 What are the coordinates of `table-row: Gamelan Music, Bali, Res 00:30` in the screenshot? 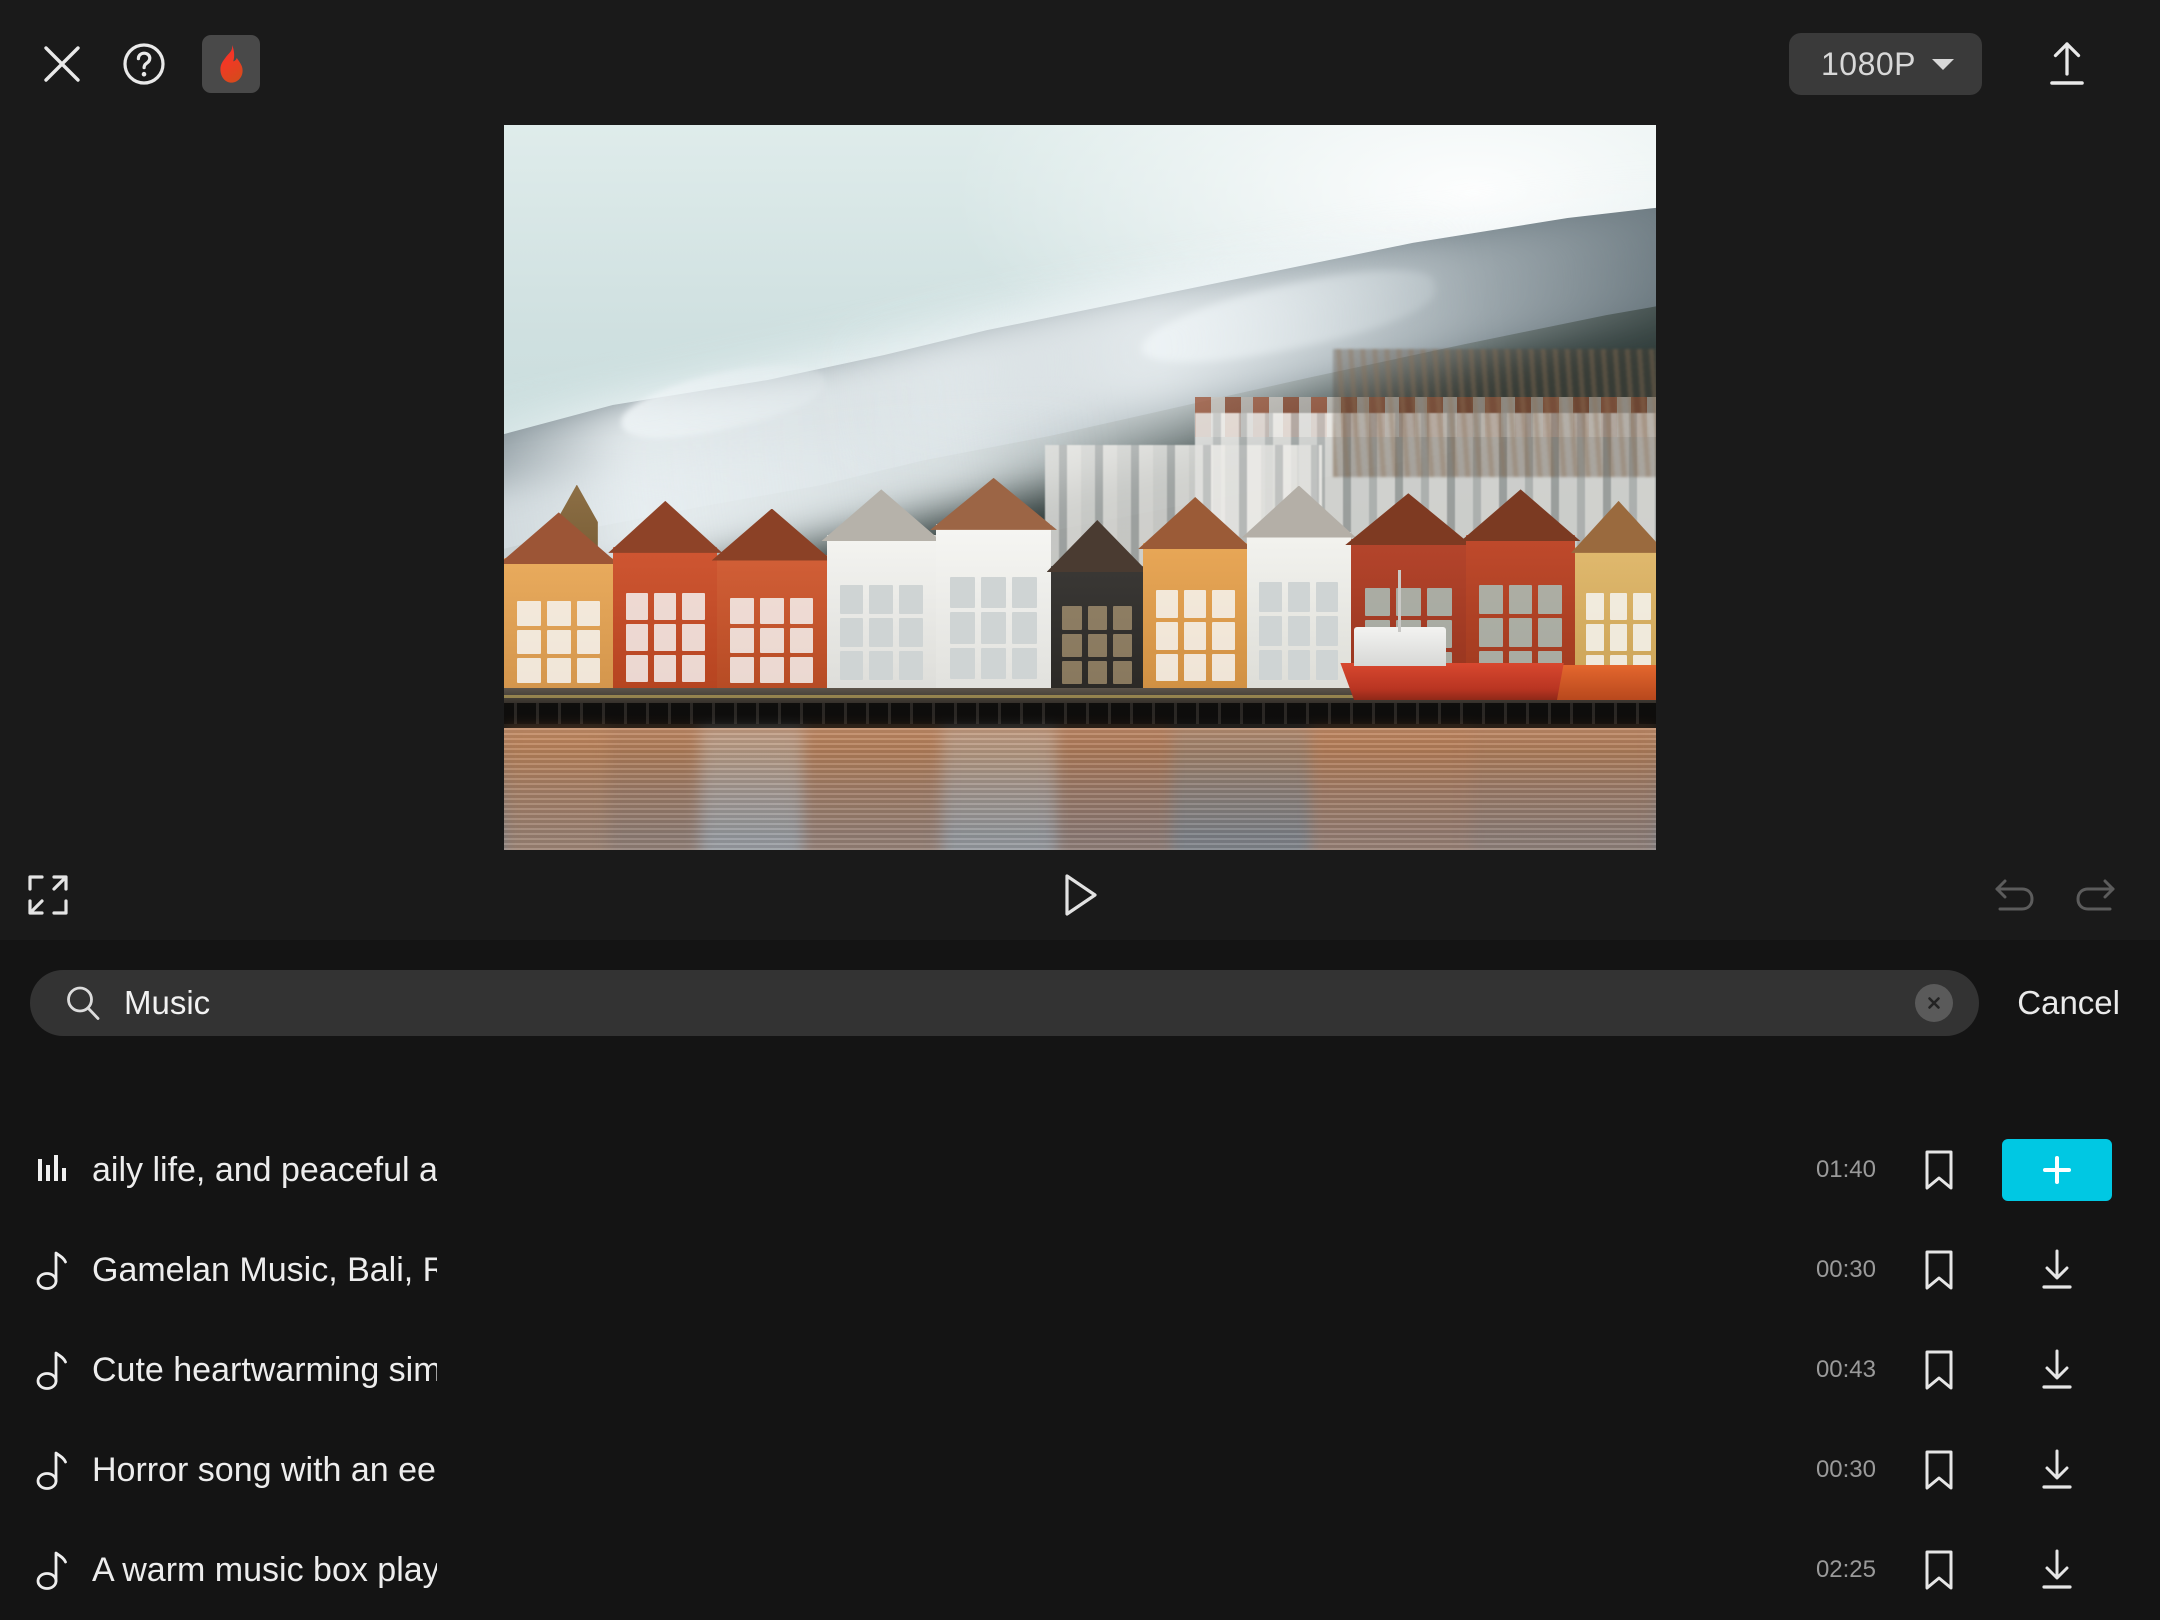 It's located at (1080, 1270).